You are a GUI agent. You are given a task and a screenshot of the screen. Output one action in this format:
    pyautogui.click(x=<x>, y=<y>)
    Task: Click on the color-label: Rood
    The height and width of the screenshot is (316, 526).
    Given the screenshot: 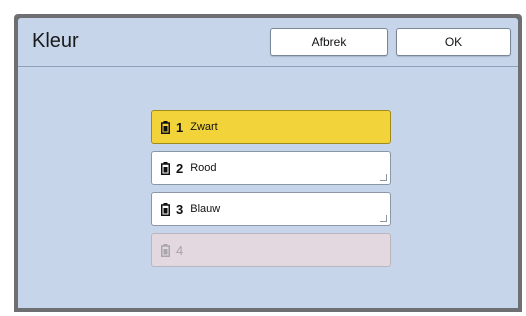 What is the action you would take?
    pyautogui.click(x=203, y=168)
    